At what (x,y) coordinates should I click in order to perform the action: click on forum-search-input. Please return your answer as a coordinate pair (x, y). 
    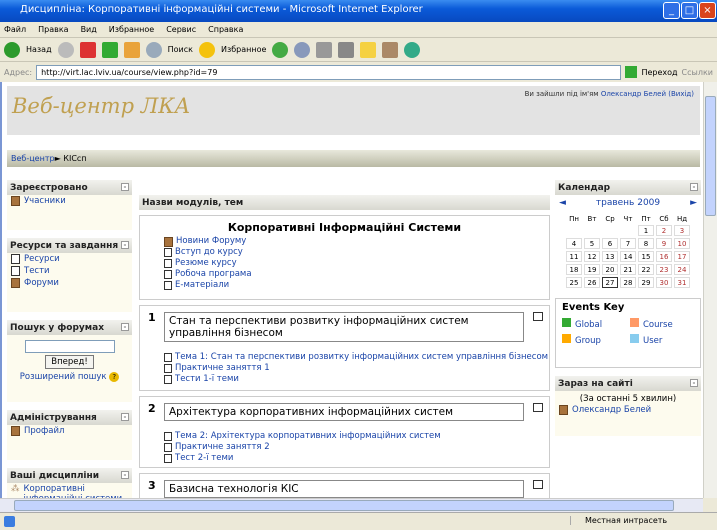
    Looking at the image, I should click on (69, 346).